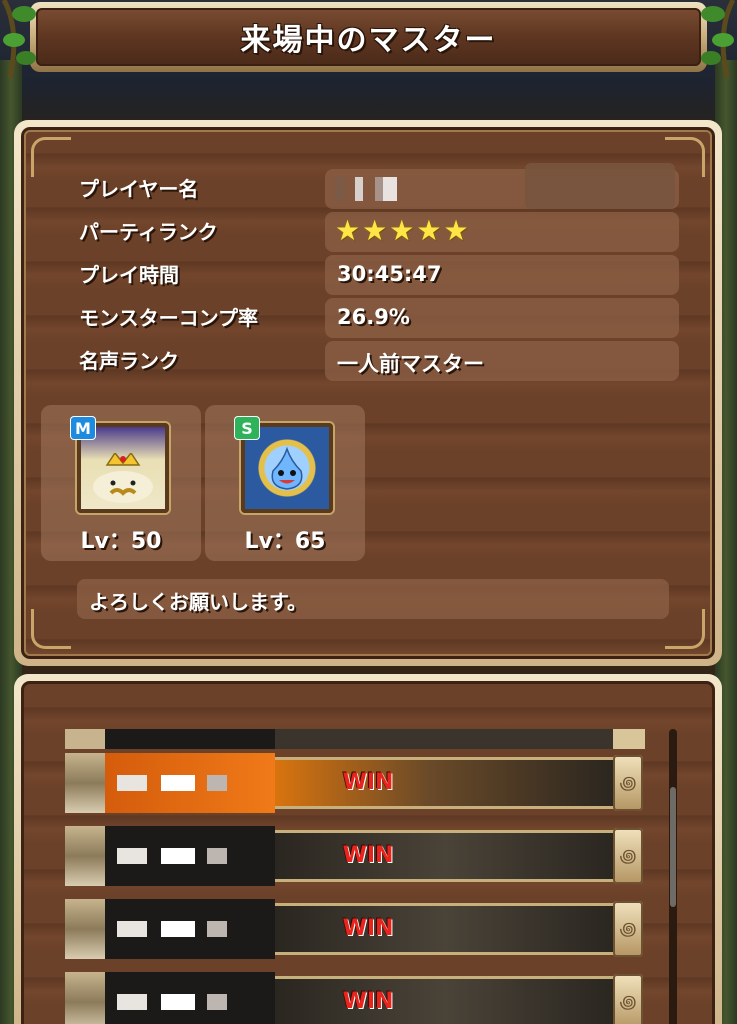 This screenshot has height=1024, width=737. What do you see at coordinates (285, 541) in the screenshot?
I see `monster-level: Lv：65` at bounding box center [285, 541].